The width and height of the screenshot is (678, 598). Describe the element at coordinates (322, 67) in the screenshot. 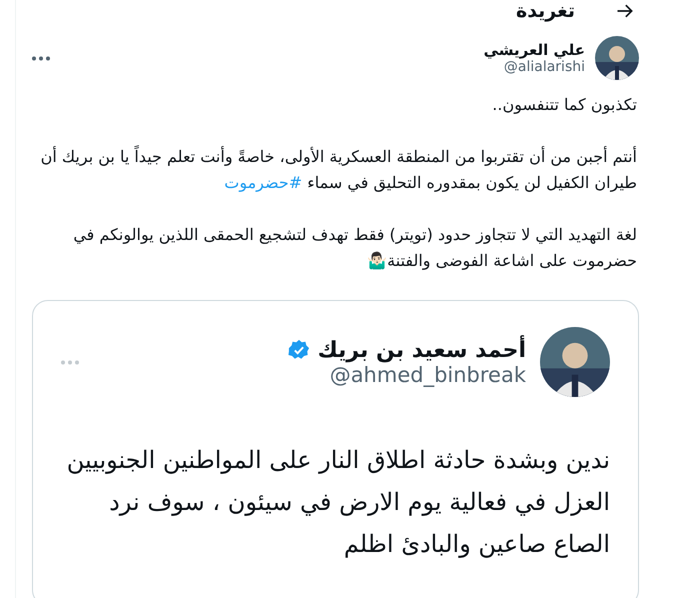

I see `author-handle: @alialarishi` at that location.